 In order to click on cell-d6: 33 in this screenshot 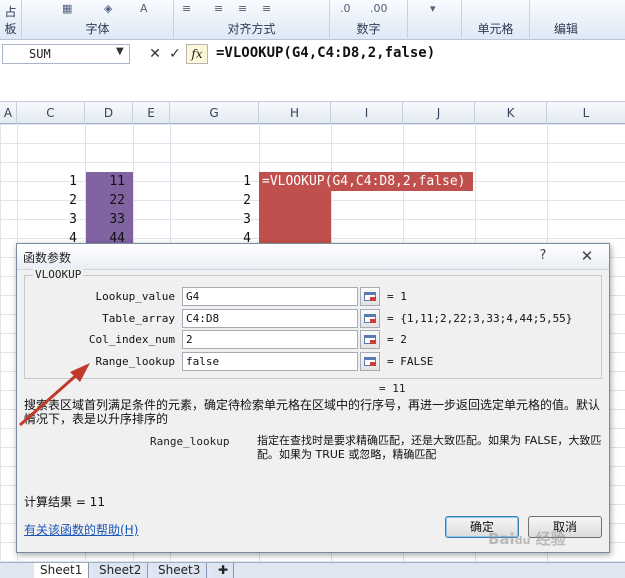, I will do `click(109, 219)`.